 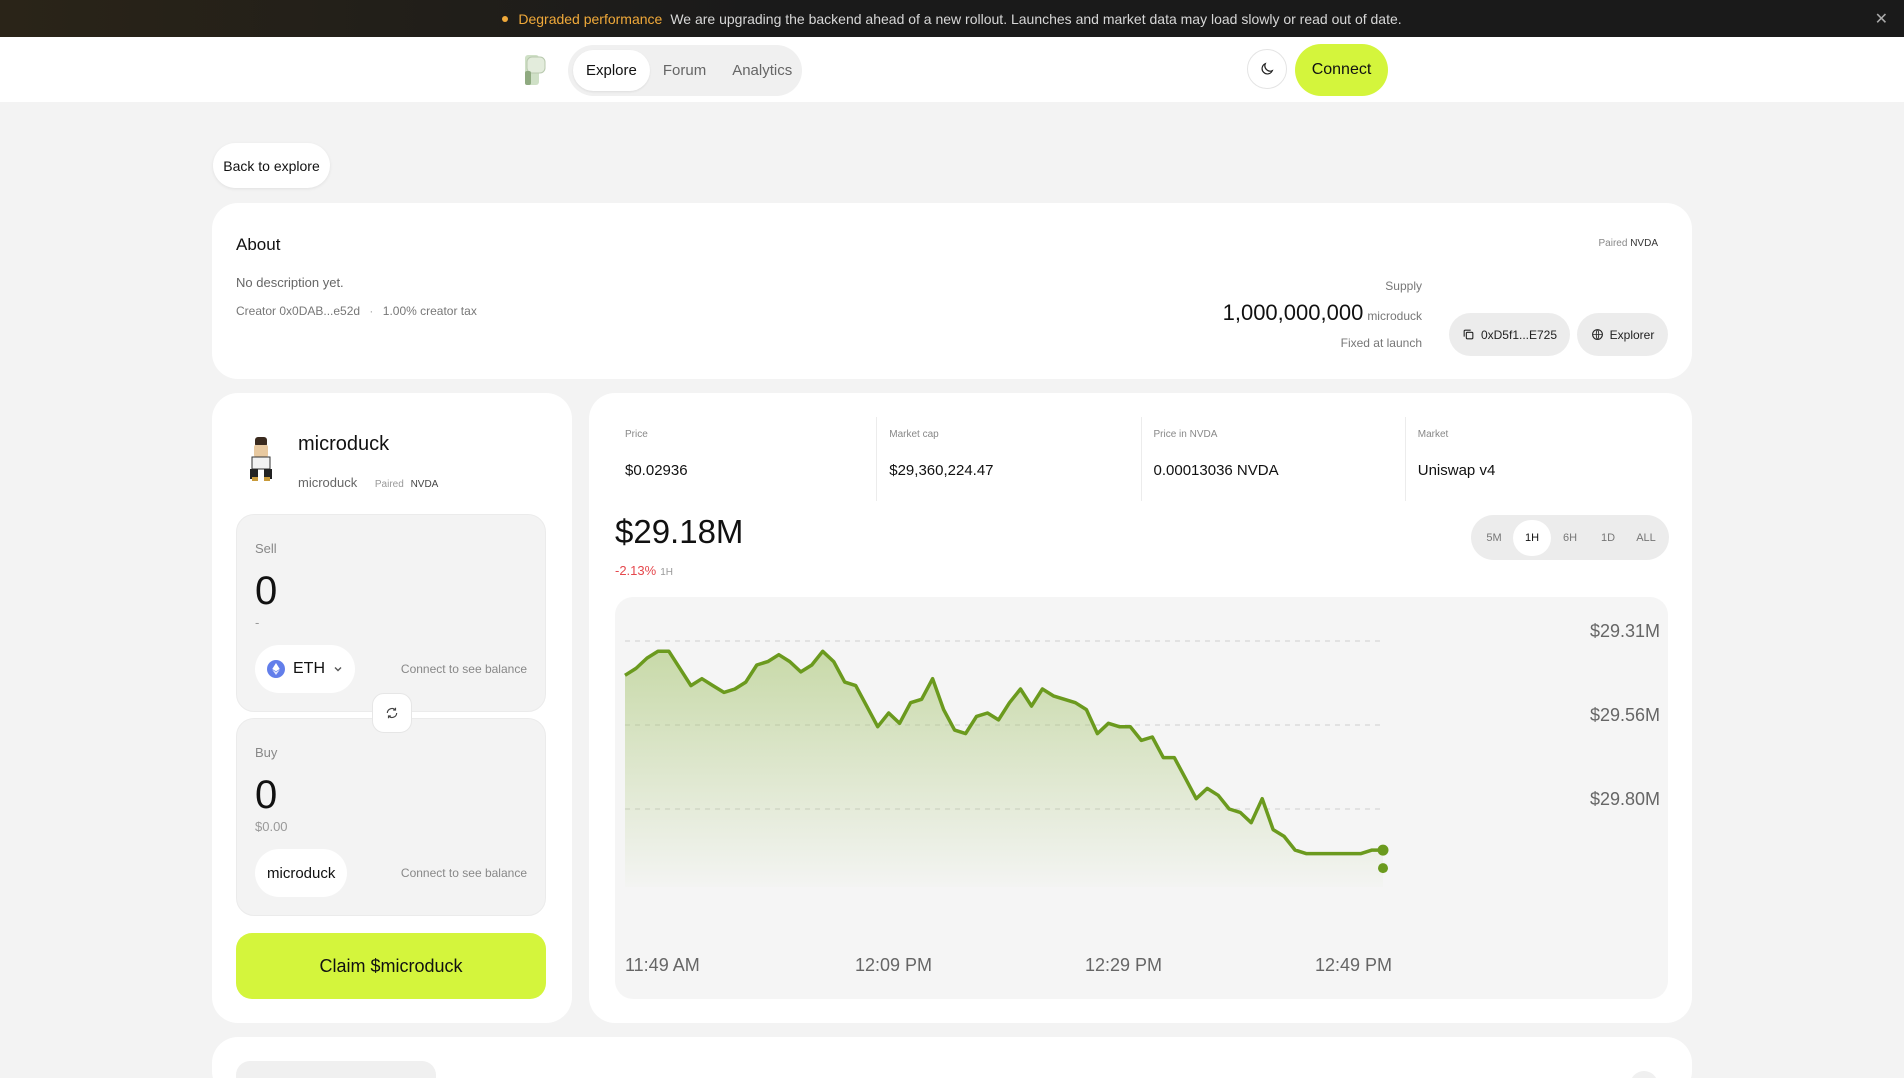 I want to click on nav-forum: Forum, so click(x=684, y=70).